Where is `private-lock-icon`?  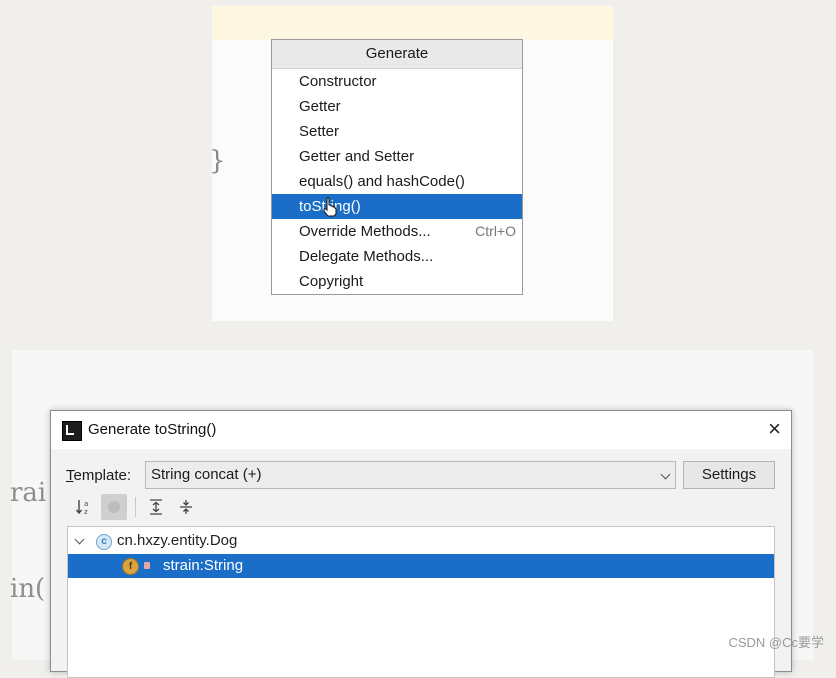
private-lock-icon is located at coordinates (147, 565).